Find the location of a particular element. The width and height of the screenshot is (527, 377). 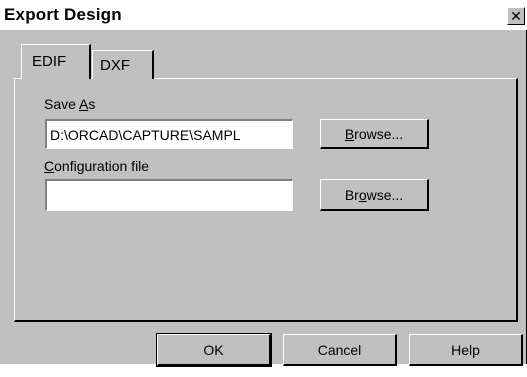

tab-edif: EDIF is located at coordinates (56, 61).